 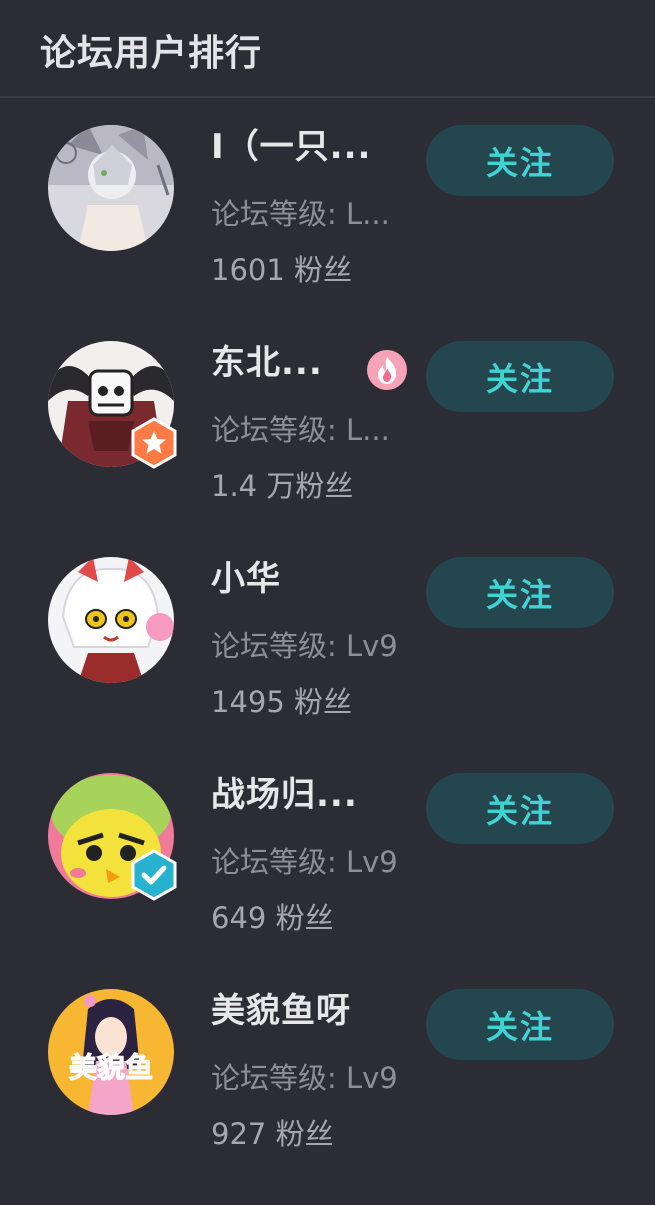 What do you see at coordinates (387, 370) in the screenshot?
I see `flame-icon` at bounding box center [387, 370].